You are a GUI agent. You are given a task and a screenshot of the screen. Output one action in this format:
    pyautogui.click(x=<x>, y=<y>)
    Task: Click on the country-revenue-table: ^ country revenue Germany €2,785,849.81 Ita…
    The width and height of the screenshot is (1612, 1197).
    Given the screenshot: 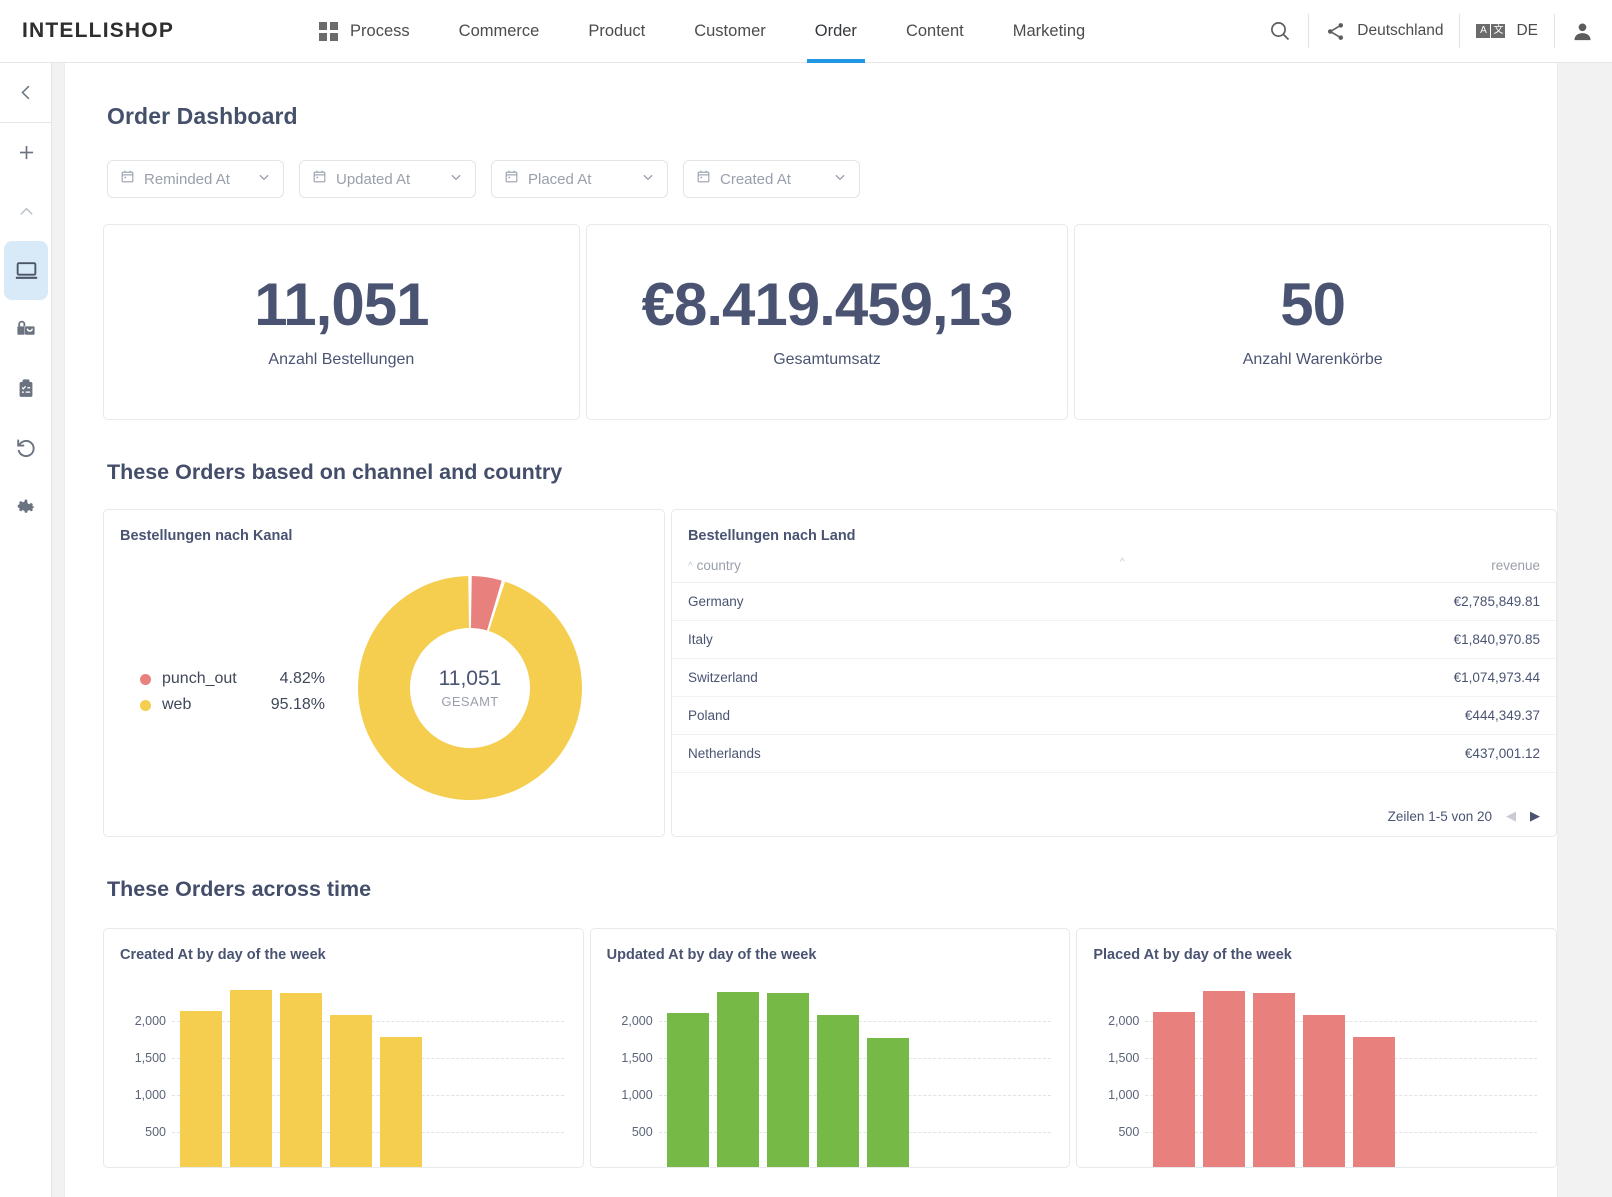 What is the action you would take?
    pyautogui.click(x=1113, y=665)
    